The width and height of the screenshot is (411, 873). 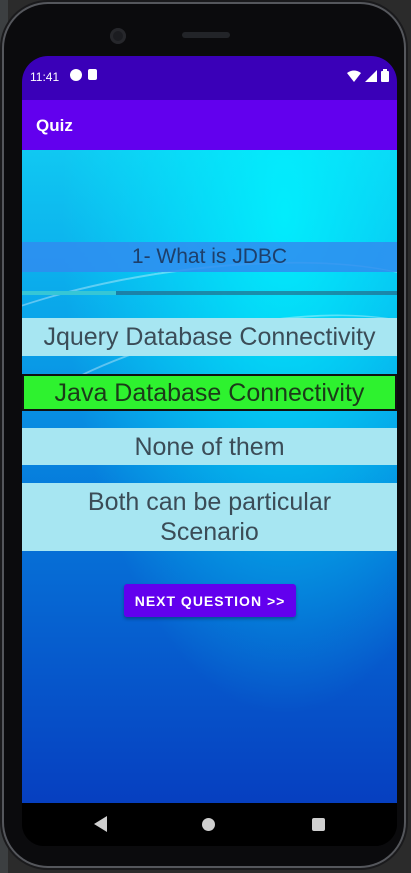 I want to click on app-bar: Quiz, so click(x=209, y=125).